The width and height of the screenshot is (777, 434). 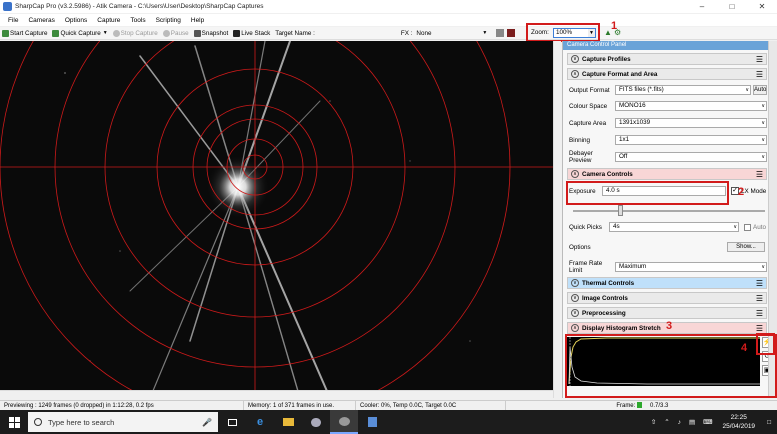 I want to click on debayer-label: Debayer Preview, so click(x=581, y=157).